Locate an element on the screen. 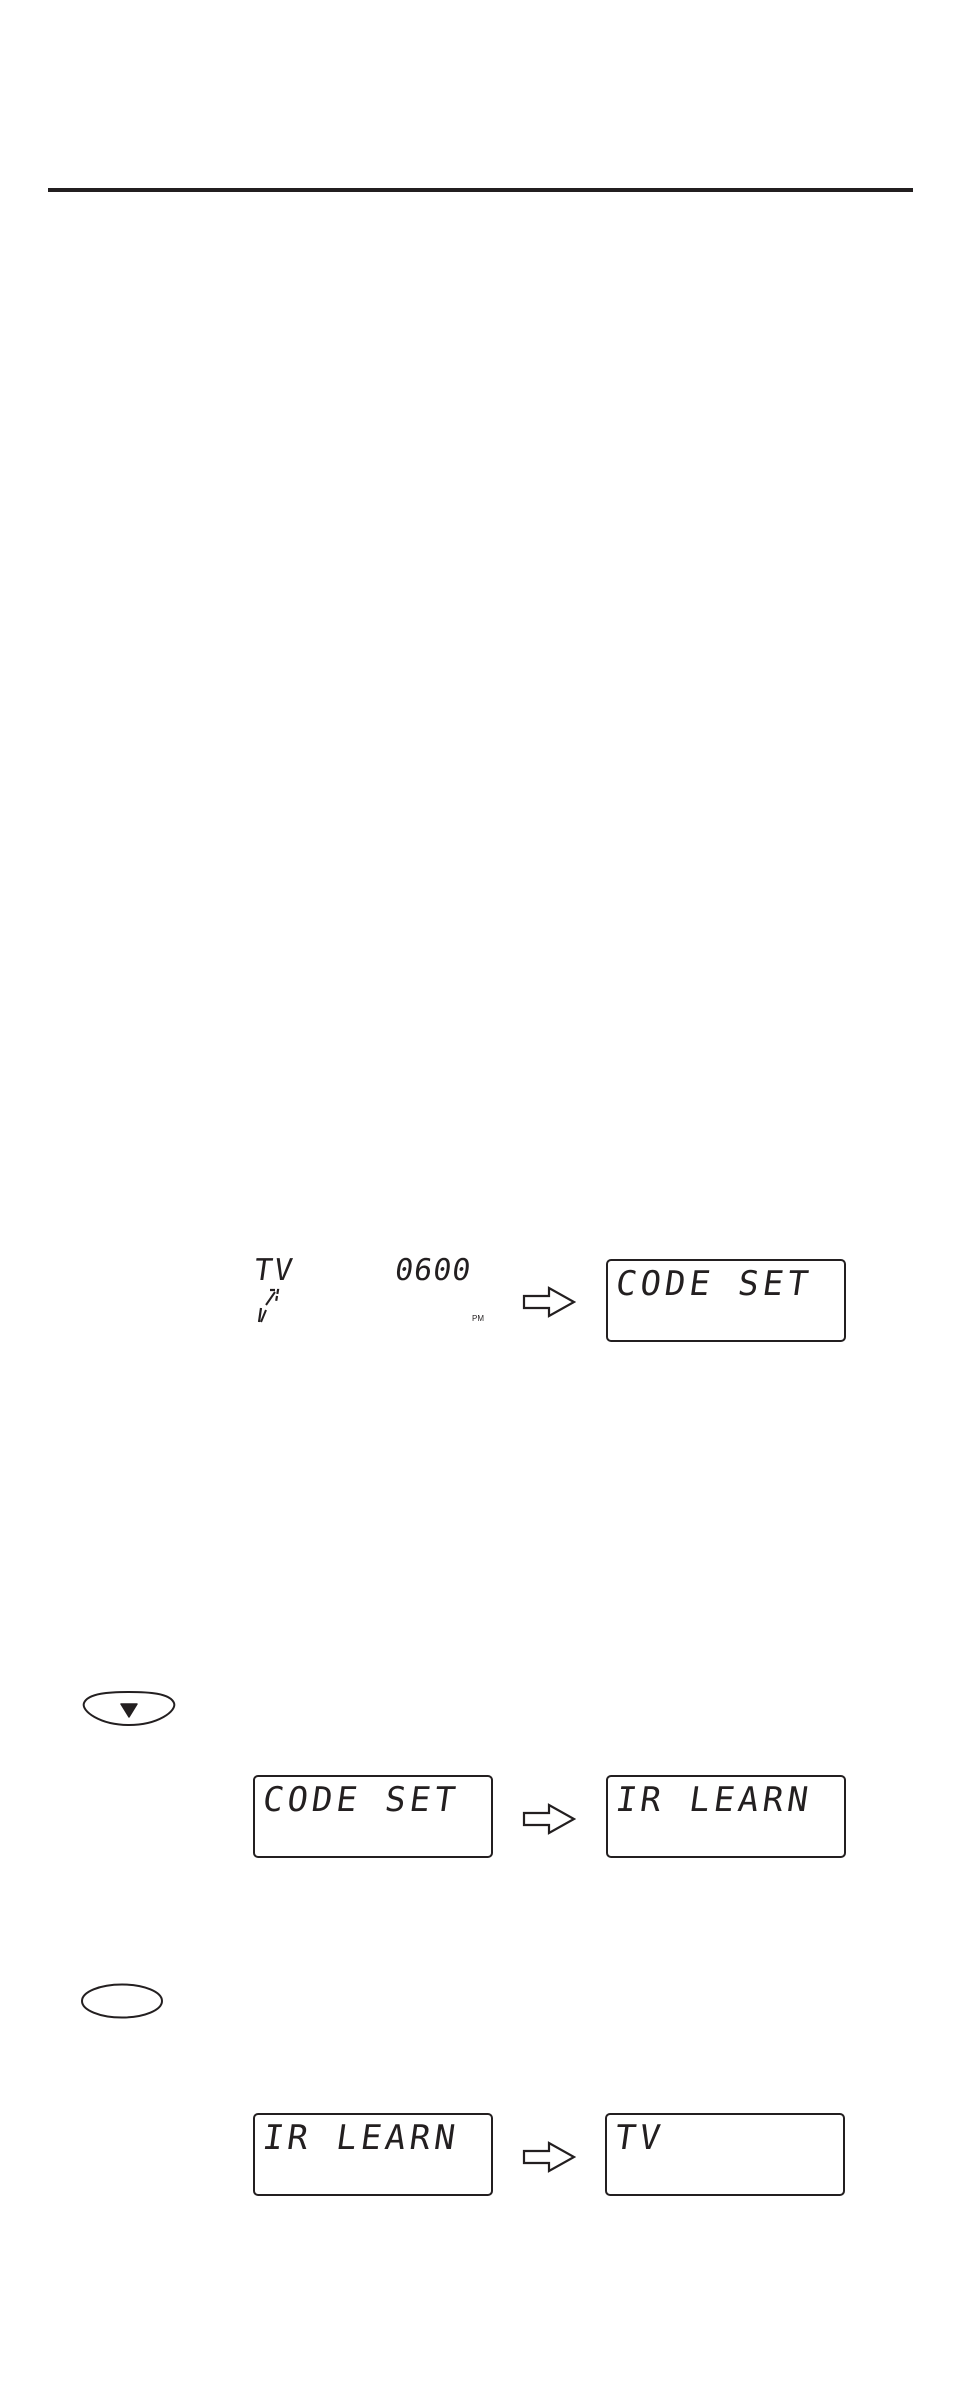  oval-button-icon is located at coordinates (122, 2001).